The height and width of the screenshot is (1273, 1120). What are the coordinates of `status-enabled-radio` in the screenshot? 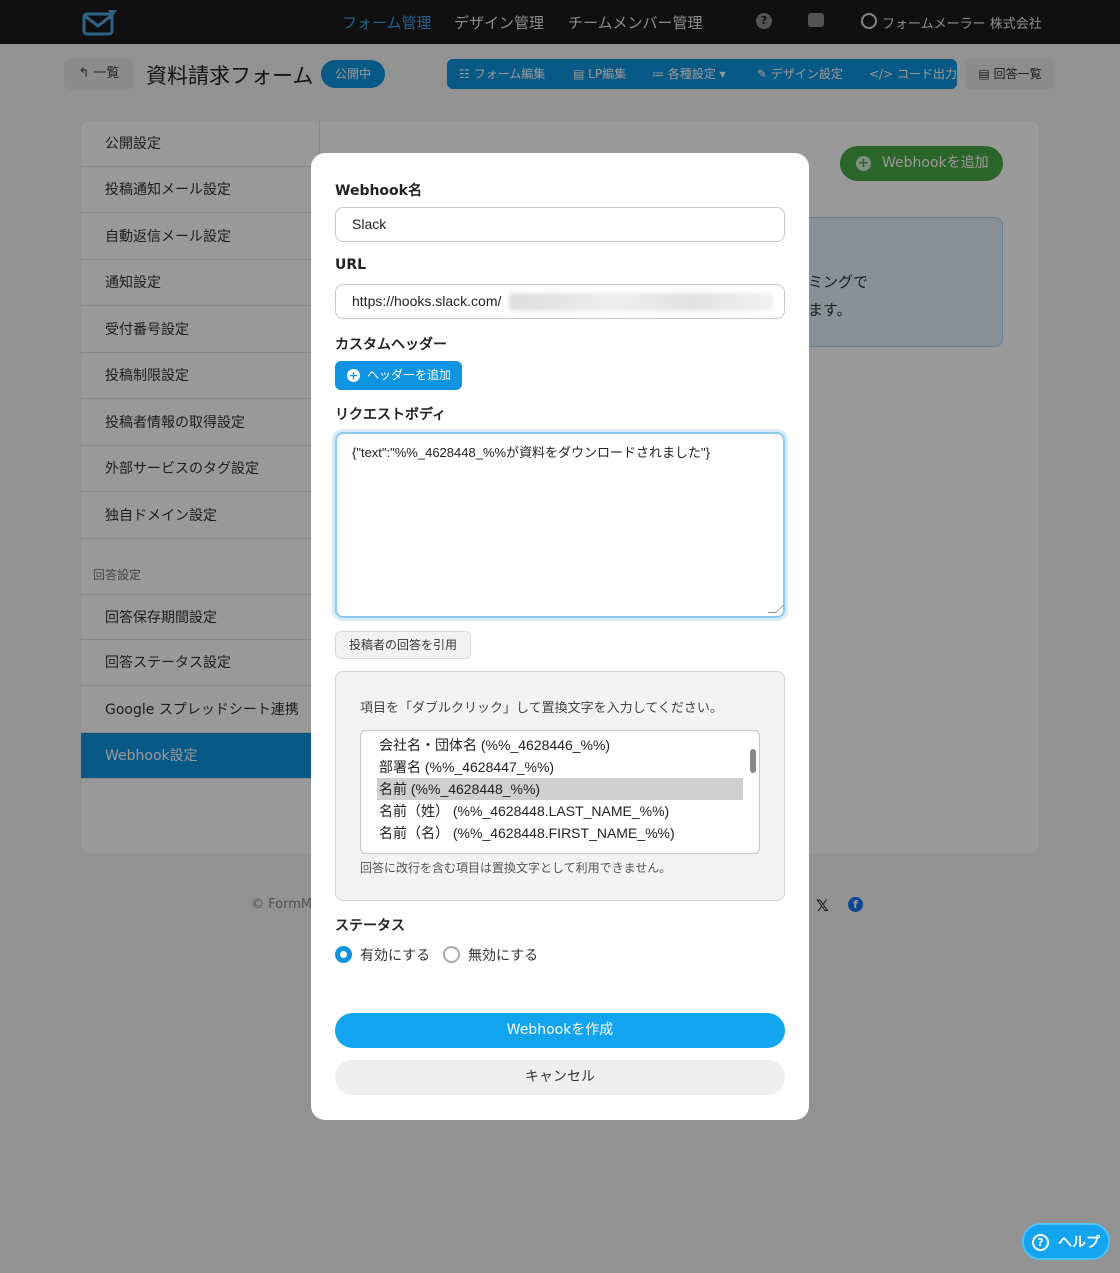 It's located at (343, 954).